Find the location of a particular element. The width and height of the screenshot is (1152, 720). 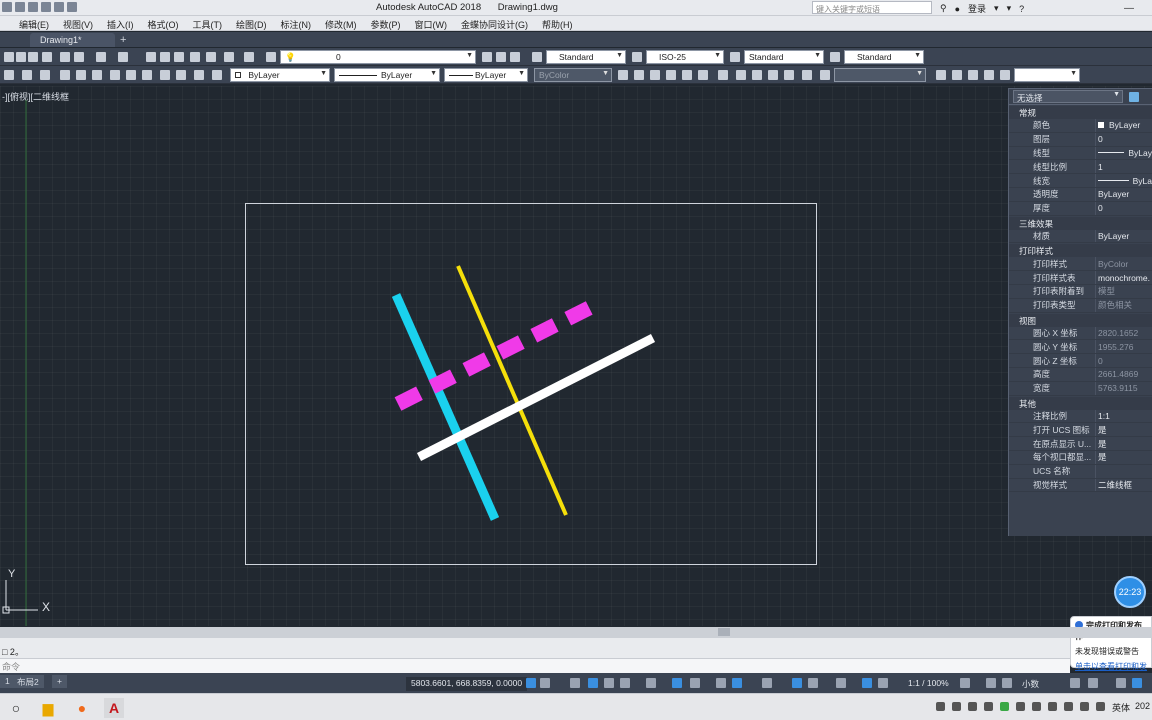

property-row: 视觉样式 二维线框 is located at coordinates (1080, 485).